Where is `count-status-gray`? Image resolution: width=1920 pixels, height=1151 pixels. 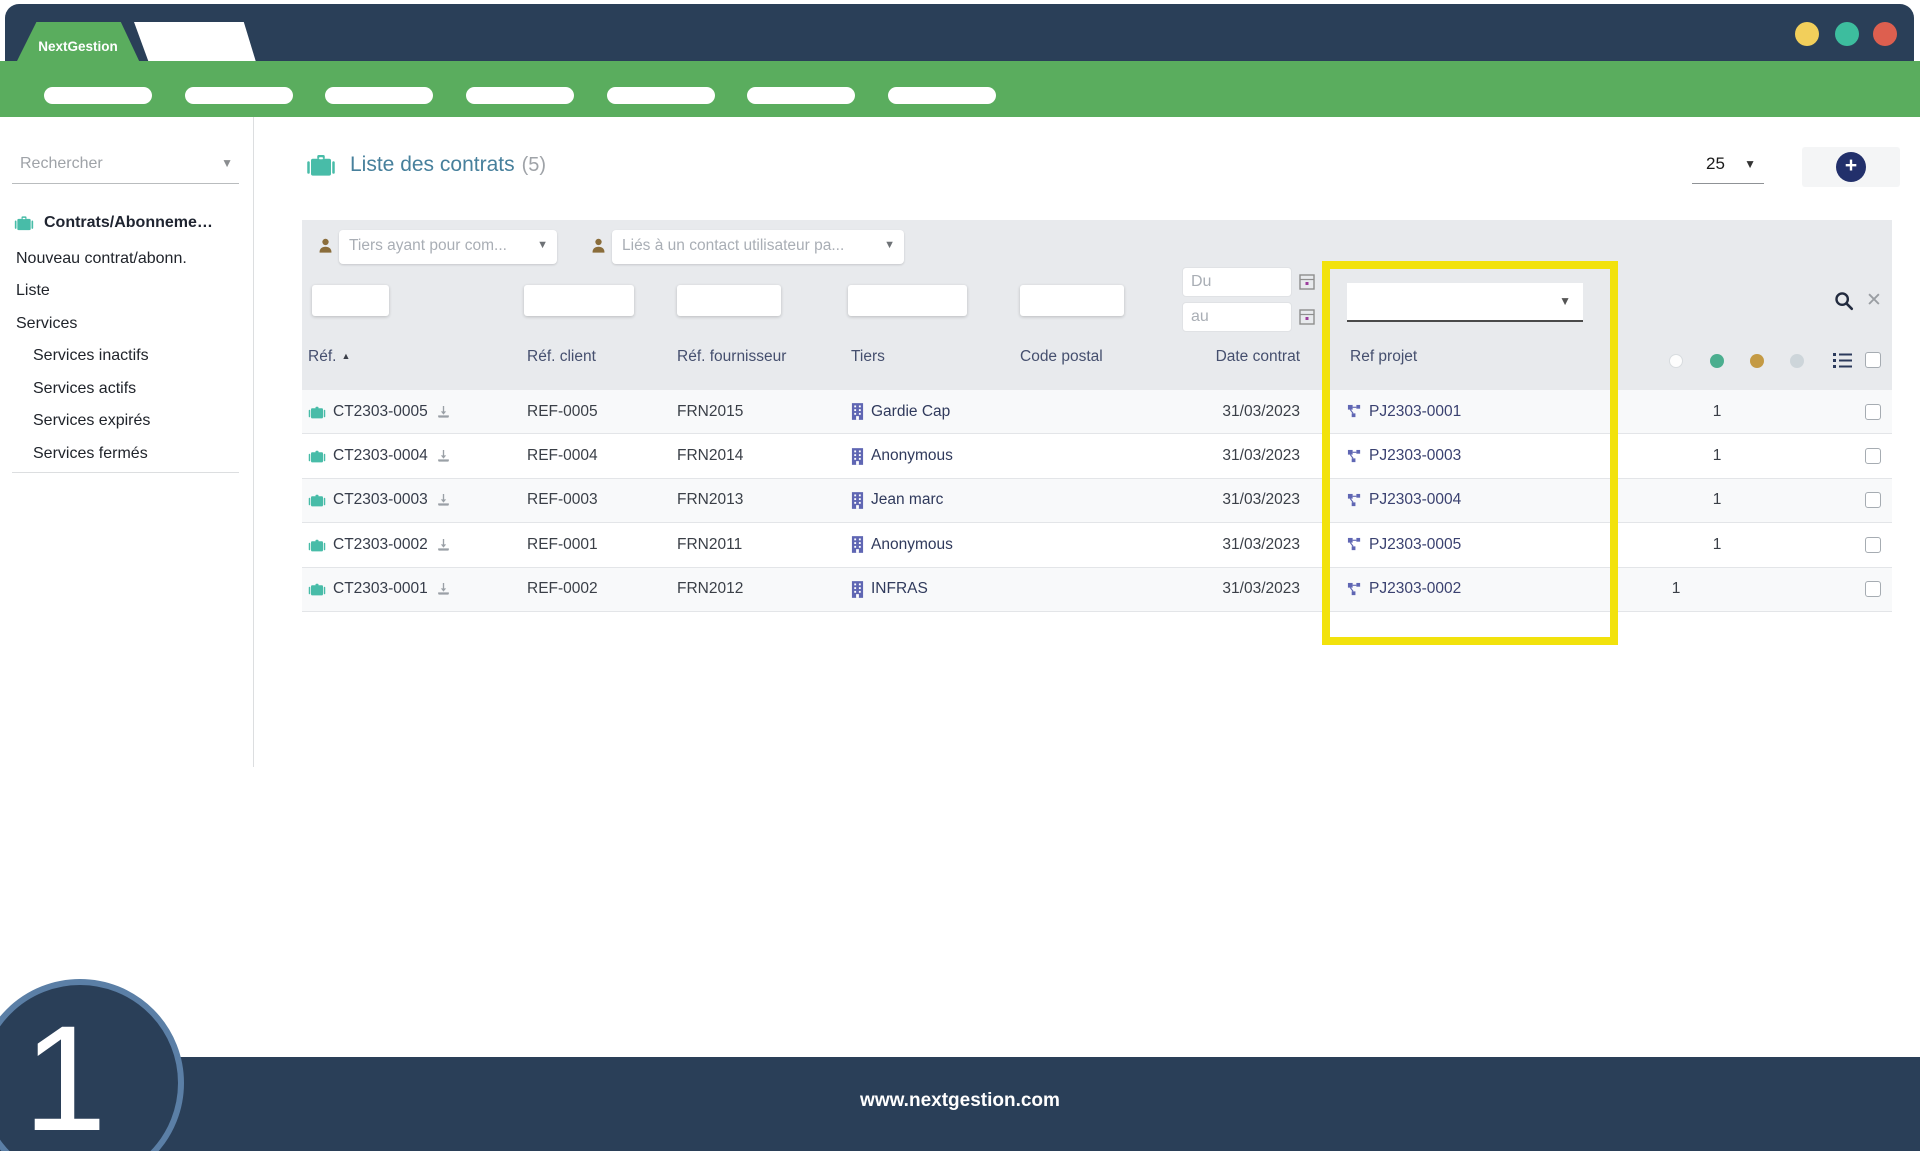 count-status-gray is located at coordinates (1797, 500).